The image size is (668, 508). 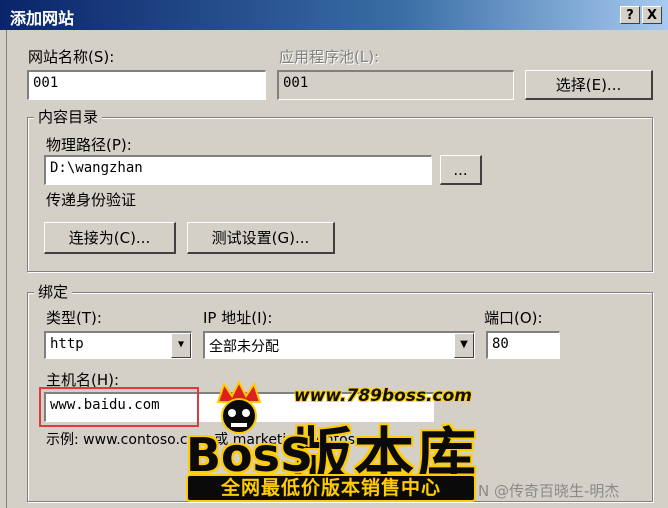 I want to click on port-input: 80, so click(x=523, y=345).